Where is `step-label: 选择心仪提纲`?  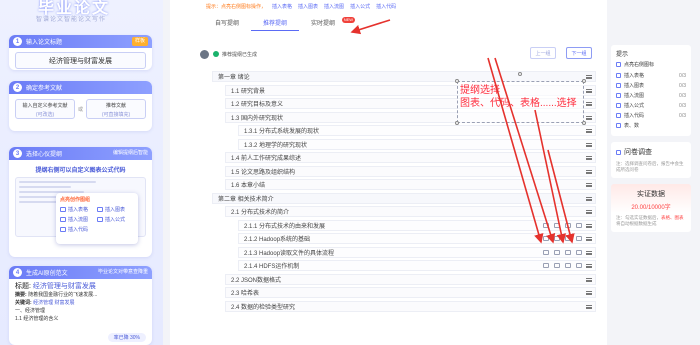
step-label: 选择心仪提纲 is located at coordinates (44, 155).